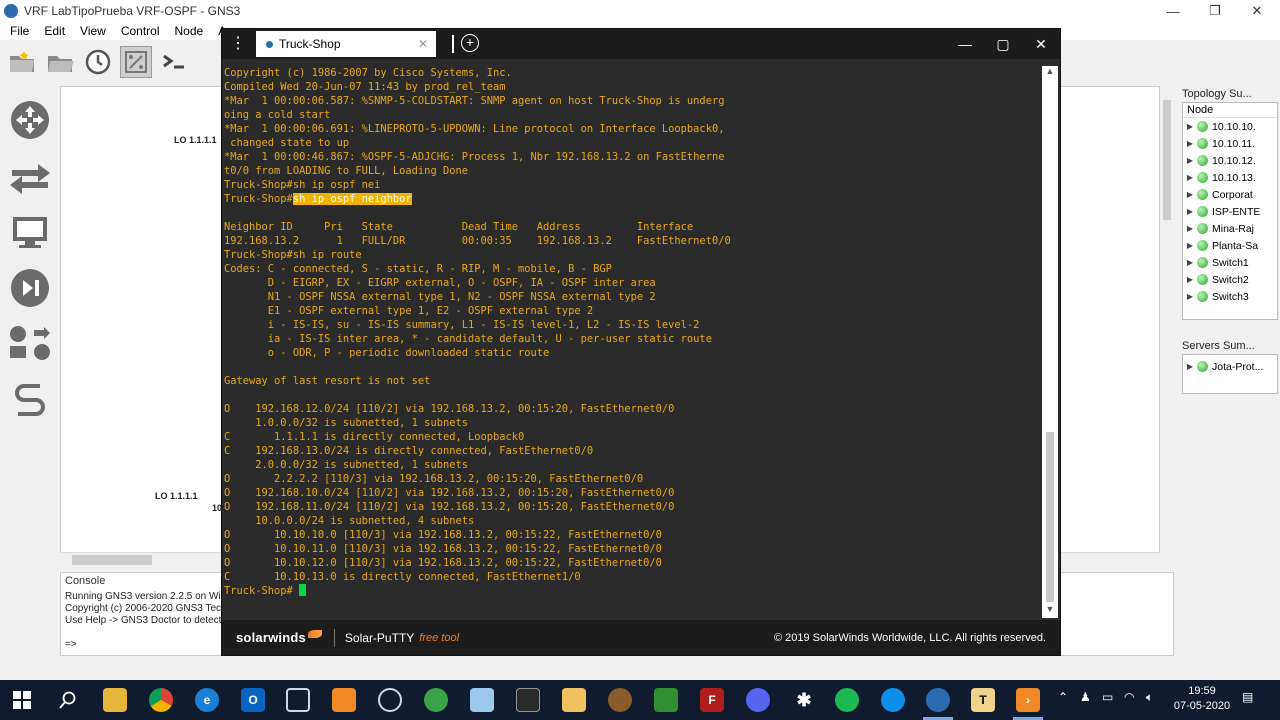 The width and height of the screenshot is (1280, 720). What do you see at coordinates (71, 644) in the screenshot?
I see `console-prompt: =>` at bounding box center [71, 644].